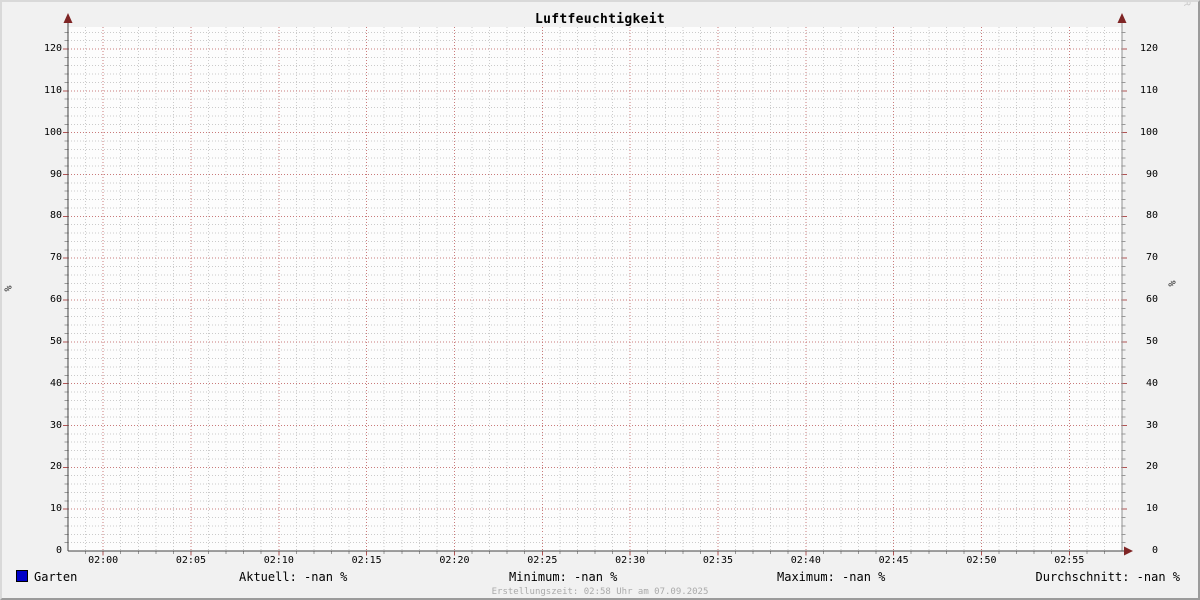 Image resolution: width=1200 pixels, height=600 pixels. Describe the element at coordinates (55, 174) in the screenshot. I see `y-tick-label-left: 90` at that location.